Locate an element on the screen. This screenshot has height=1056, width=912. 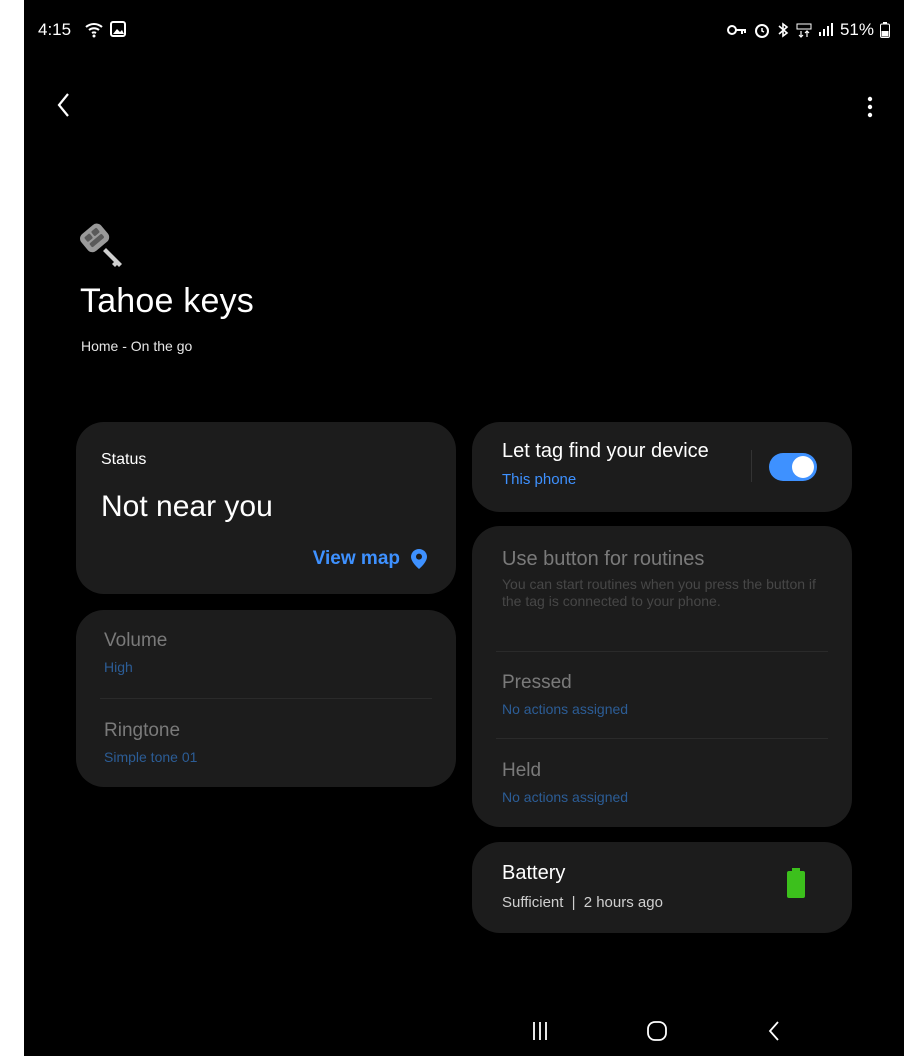
ringtone-title: Ringtone is located at coordinates (142, 730).